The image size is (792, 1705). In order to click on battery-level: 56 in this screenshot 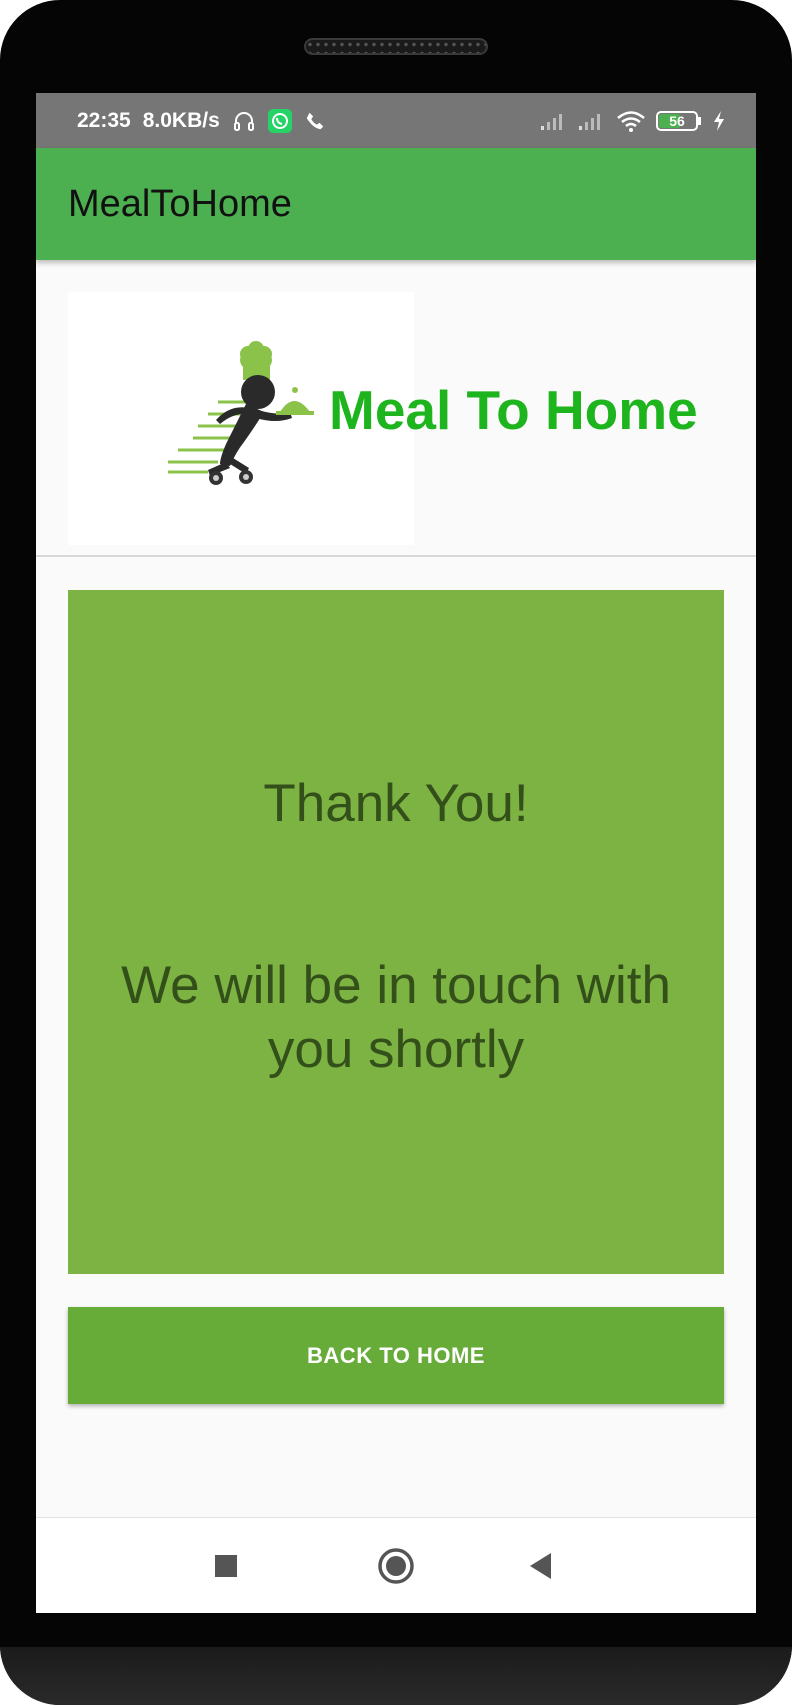, I will do `click(677, 120)`.